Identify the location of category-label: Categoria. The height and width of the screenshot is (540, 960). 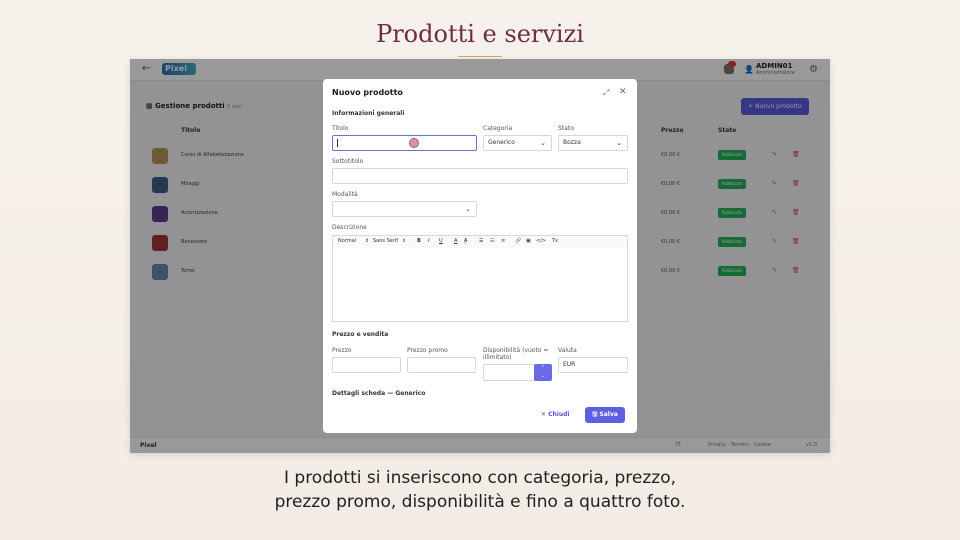
(498, 128).